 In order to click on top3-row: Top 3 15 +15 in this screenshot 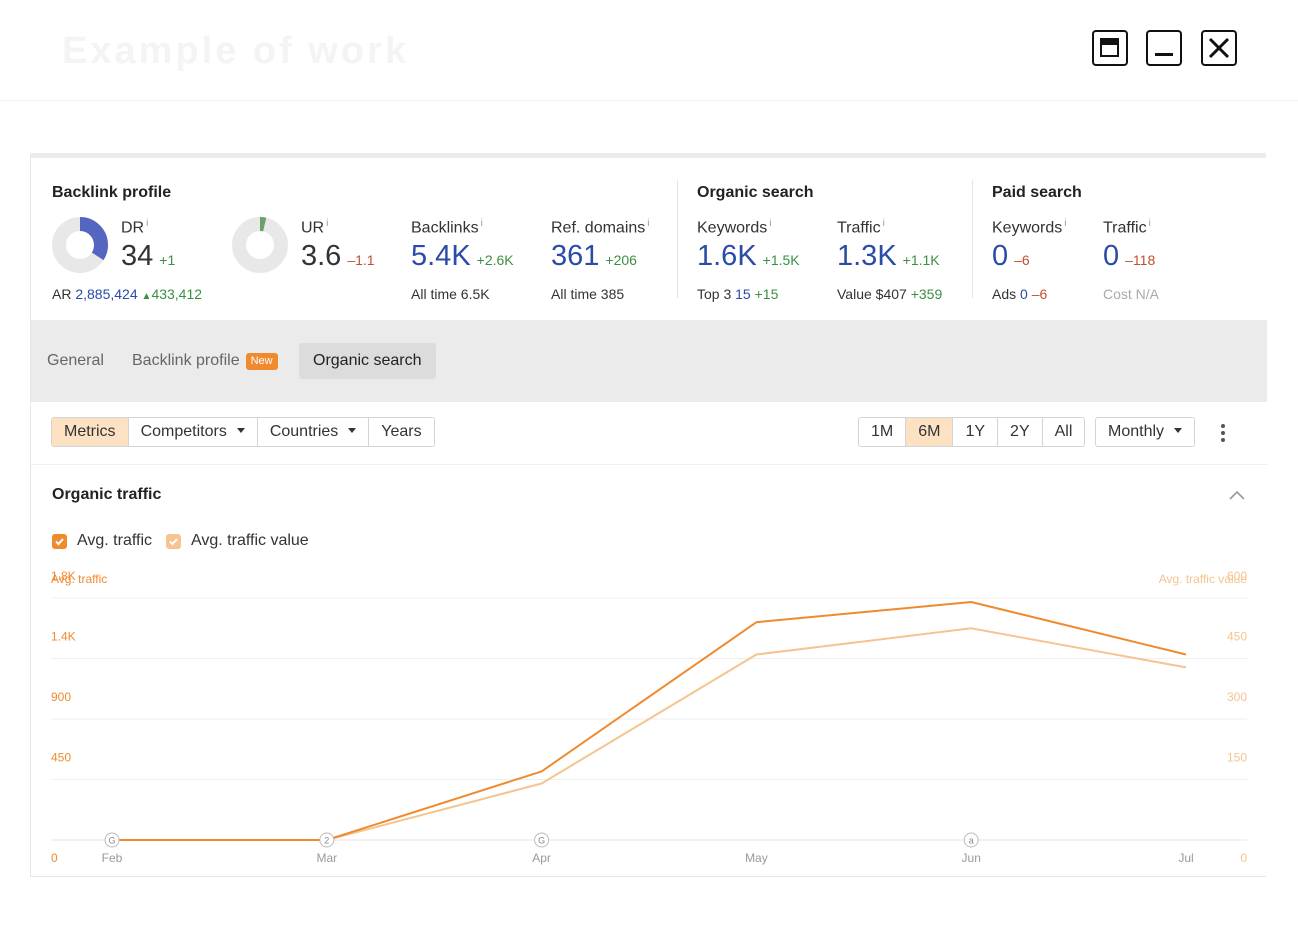, I will do `click(738, 294)`.